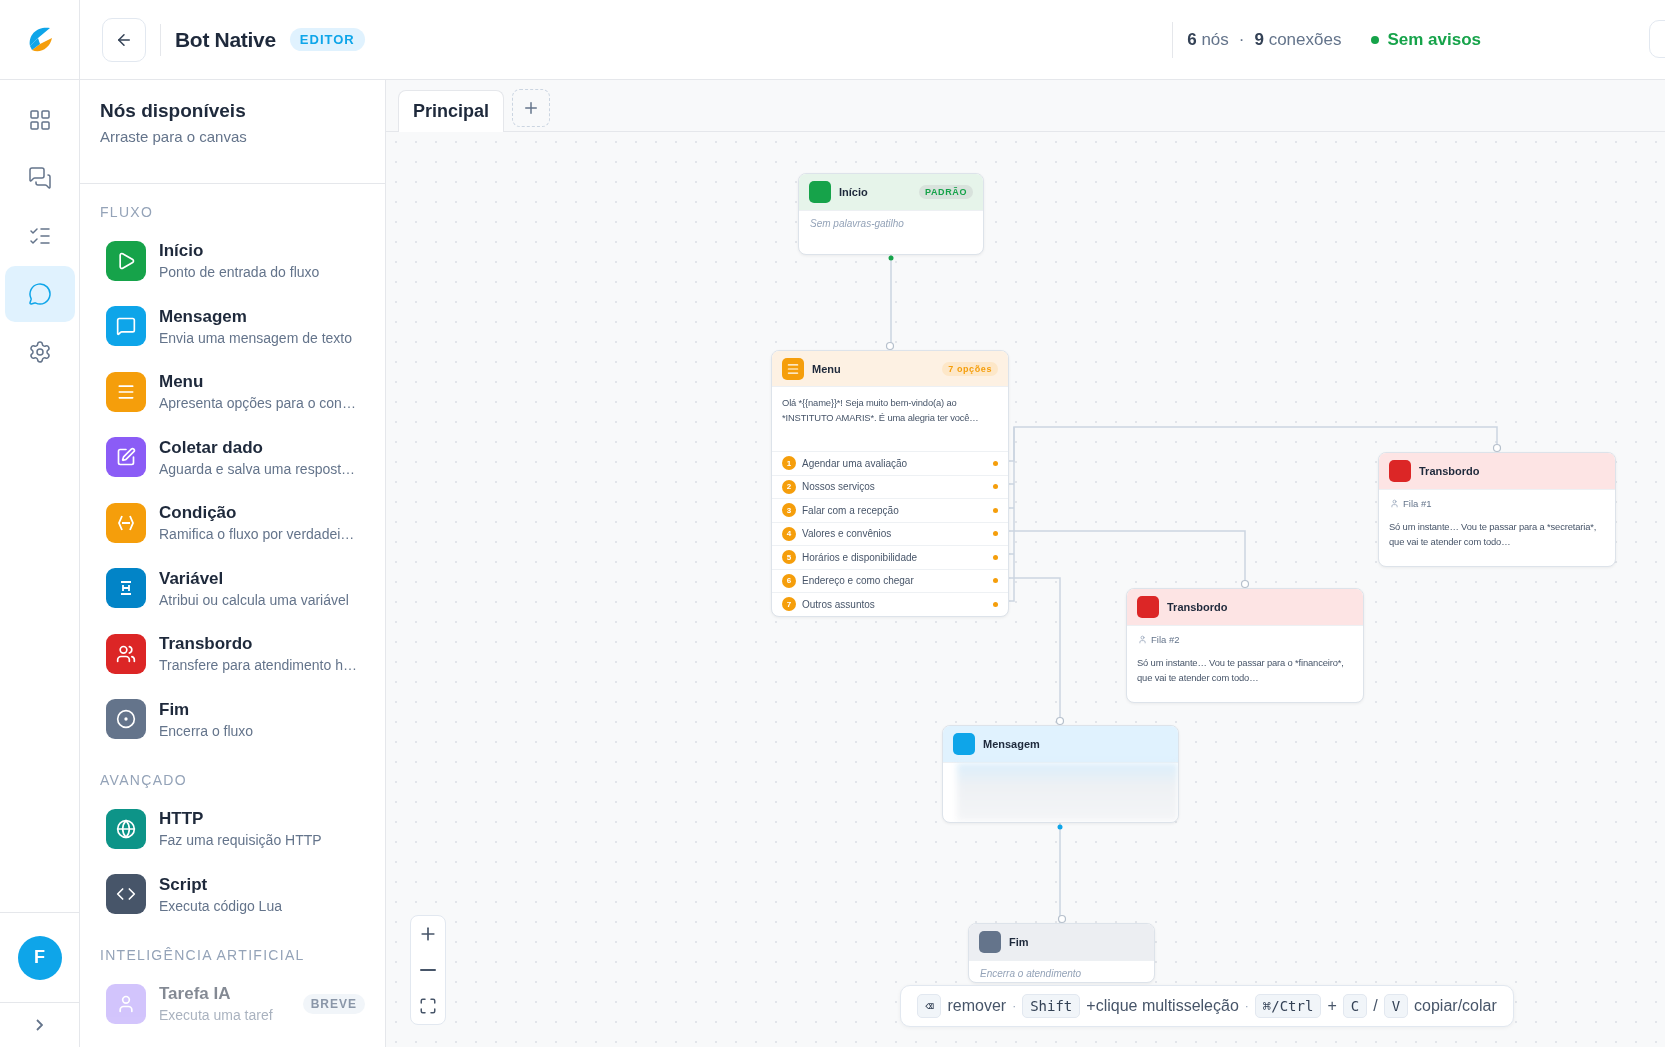 Image resolution: width=1665 pixels, height=1047 pixels. I want to click on keyboard-key: V, so click(1396, 1006).